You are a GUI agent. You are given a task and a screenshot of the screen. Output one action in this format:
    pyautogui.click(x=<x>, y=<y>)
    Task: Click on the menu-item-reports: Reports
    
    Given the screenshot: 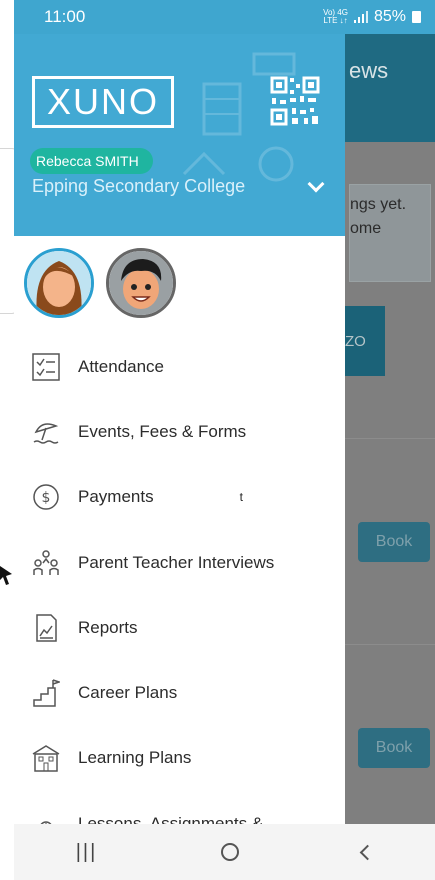 What is the action you would take?
    pyautogui.click(x=179, y=627)
    